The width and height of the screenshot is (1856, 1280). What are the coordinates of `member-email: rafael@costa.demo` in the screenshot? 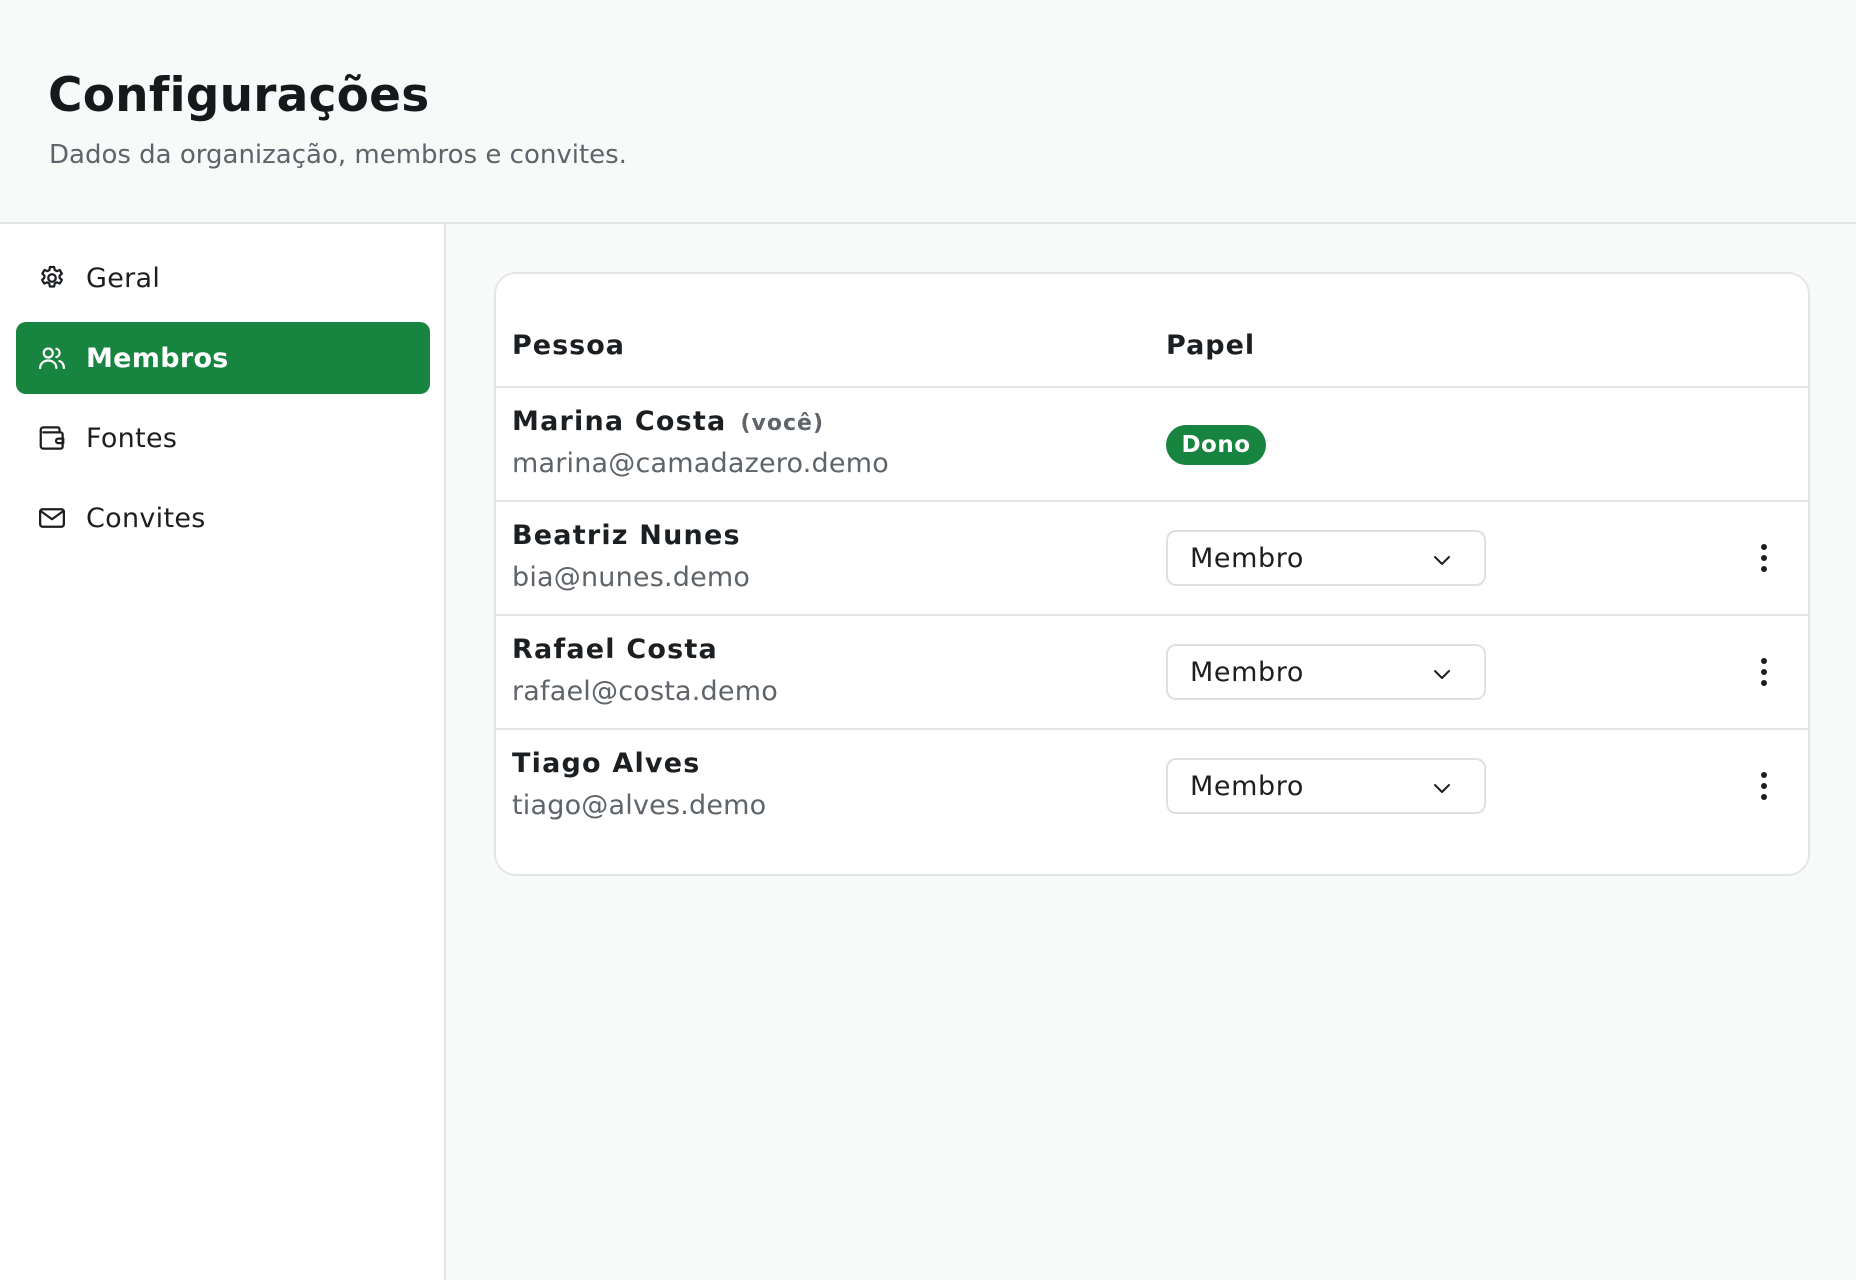 It's located at (645, 691).